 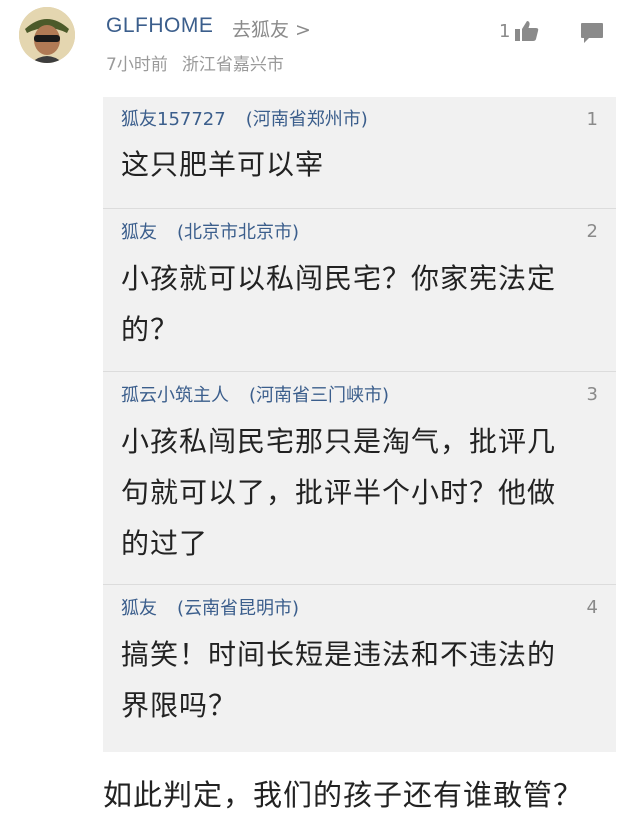 I want to click on like-button: 1, so click(x=519, y=31).